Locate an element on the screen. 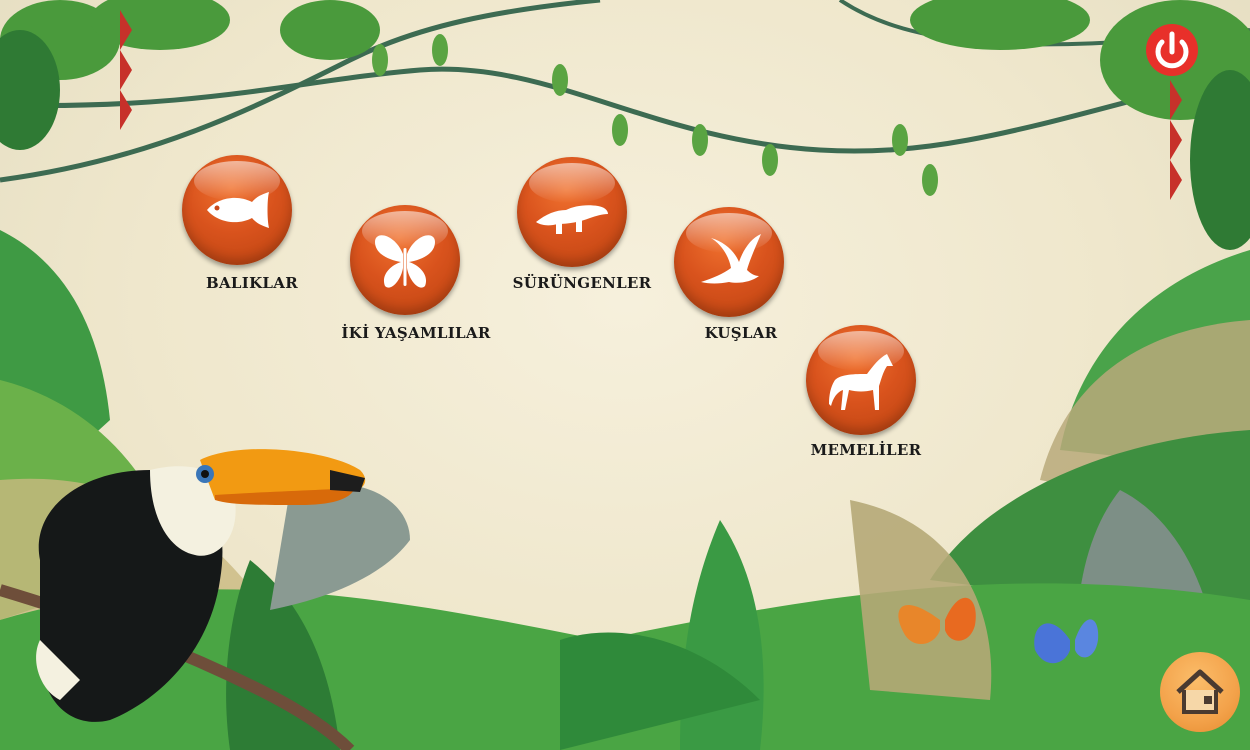  category-amphibians-label: İKİ YAŞAMLILAR is located at coordinates (416, 333).